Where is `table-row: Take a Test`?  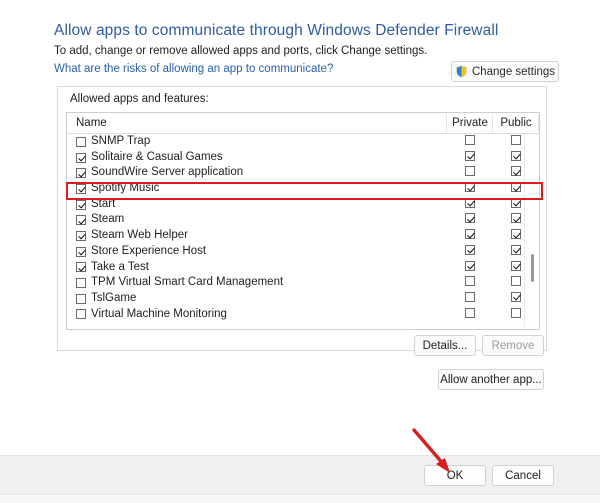 table-row: Take a Test is located at coordinates (303, 268).